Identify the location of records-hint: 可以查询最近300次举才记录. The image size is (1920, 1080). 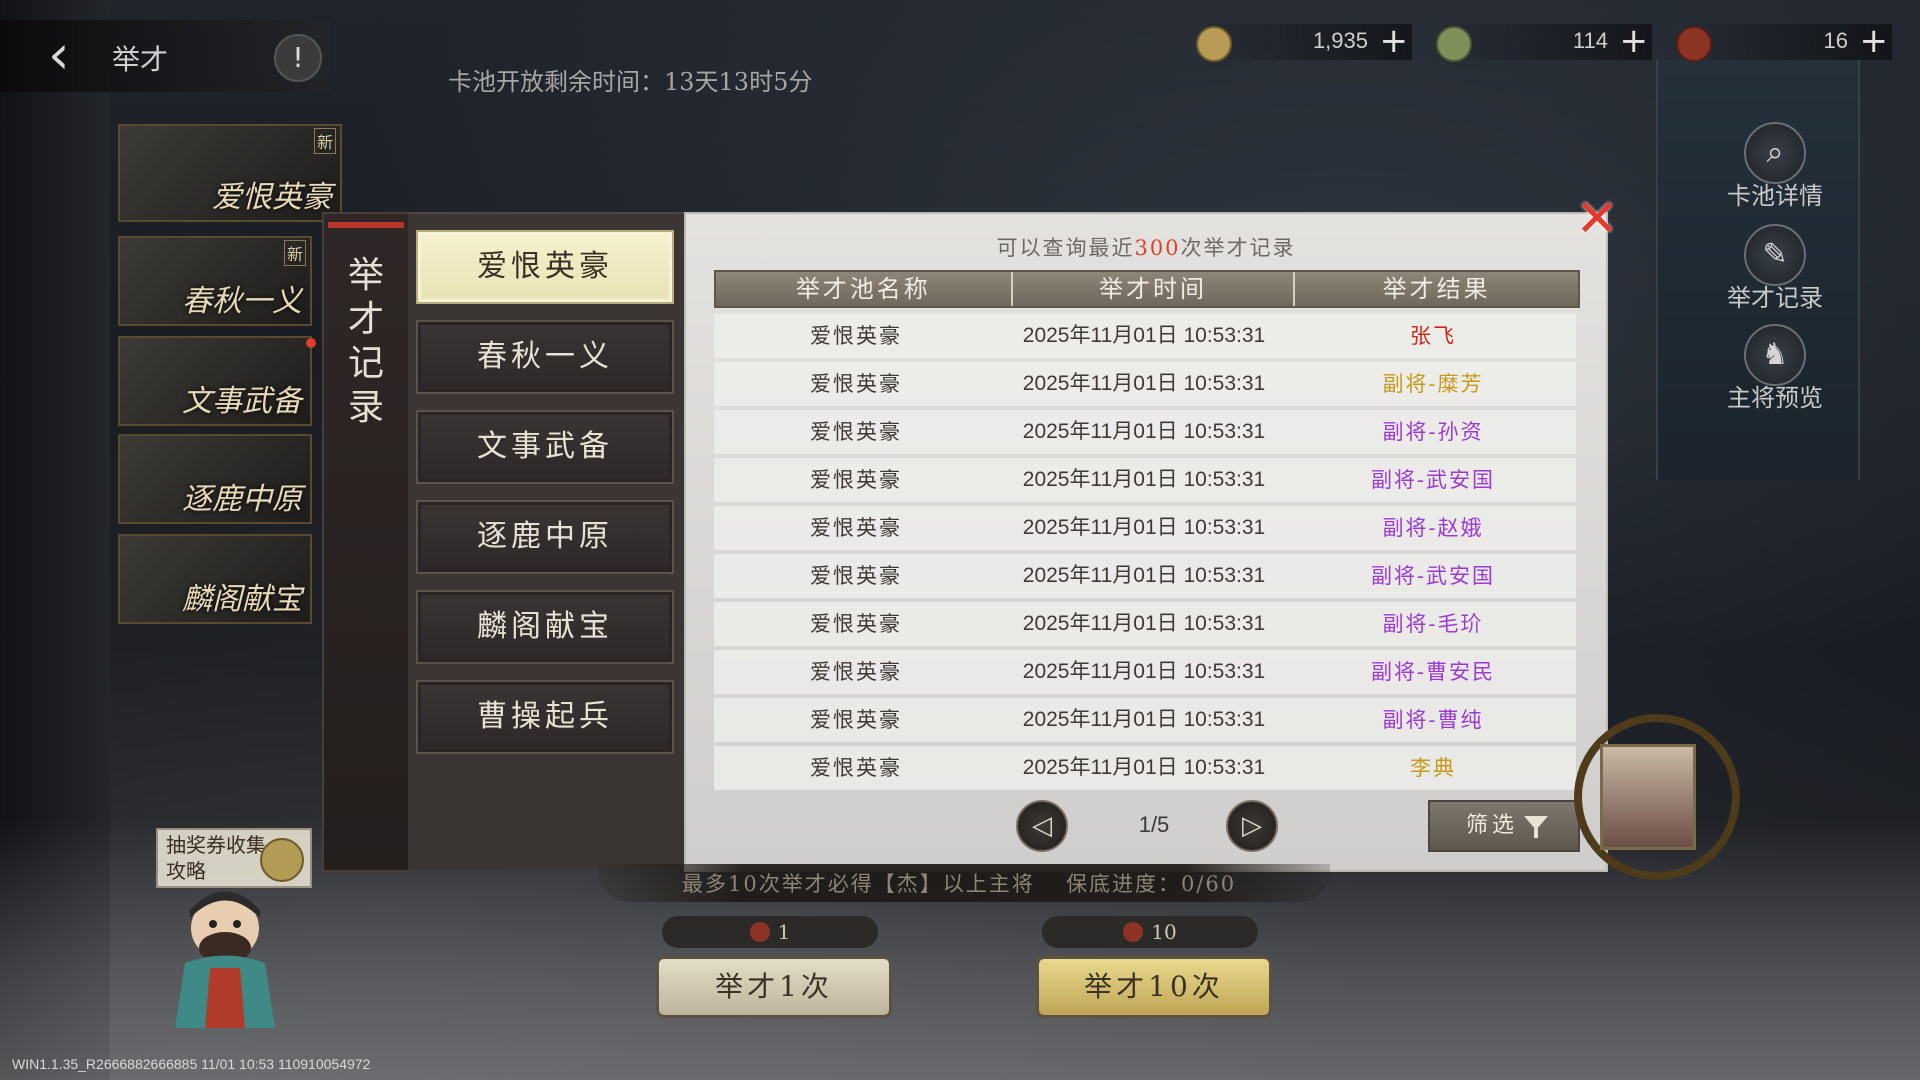
(1146, 247).